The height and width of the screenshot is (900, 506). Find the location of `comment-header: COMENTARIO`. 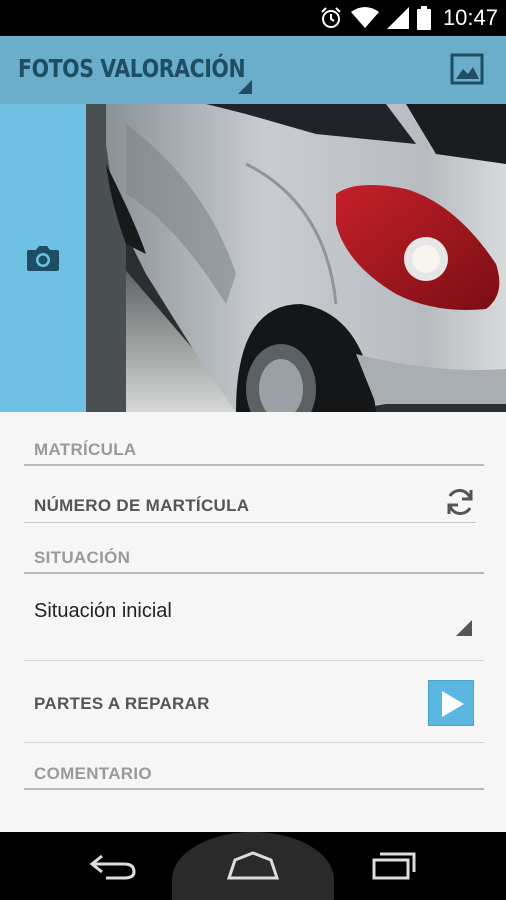

comment-header: COMENTARIO is located at coordinates (93, 773).